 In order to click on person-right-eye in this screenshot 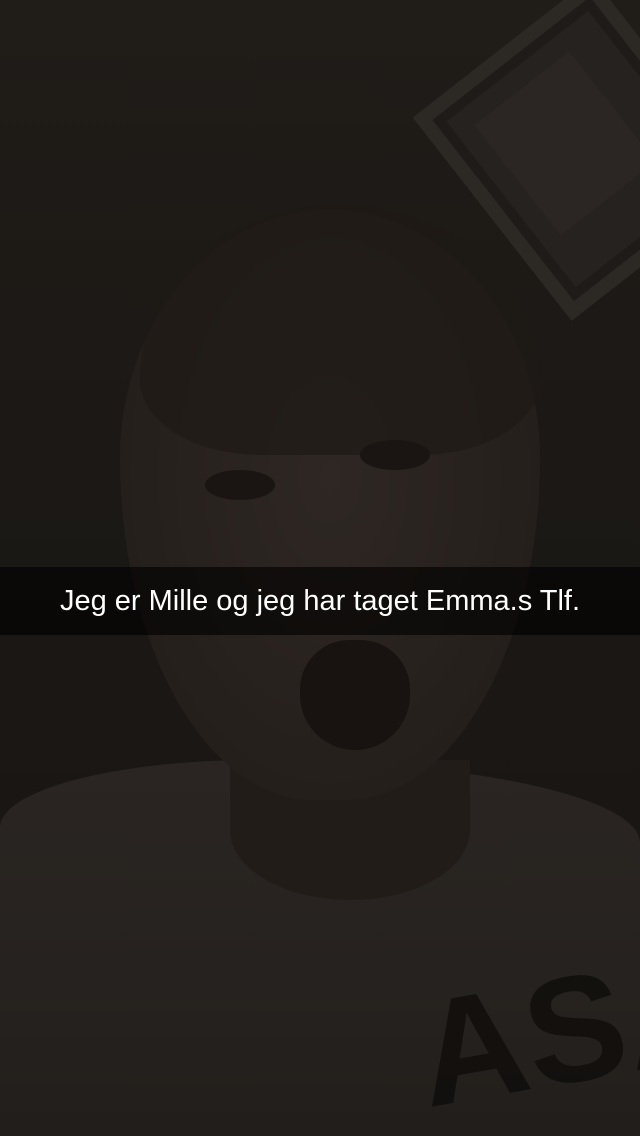, I will do `click(395, 455)`.